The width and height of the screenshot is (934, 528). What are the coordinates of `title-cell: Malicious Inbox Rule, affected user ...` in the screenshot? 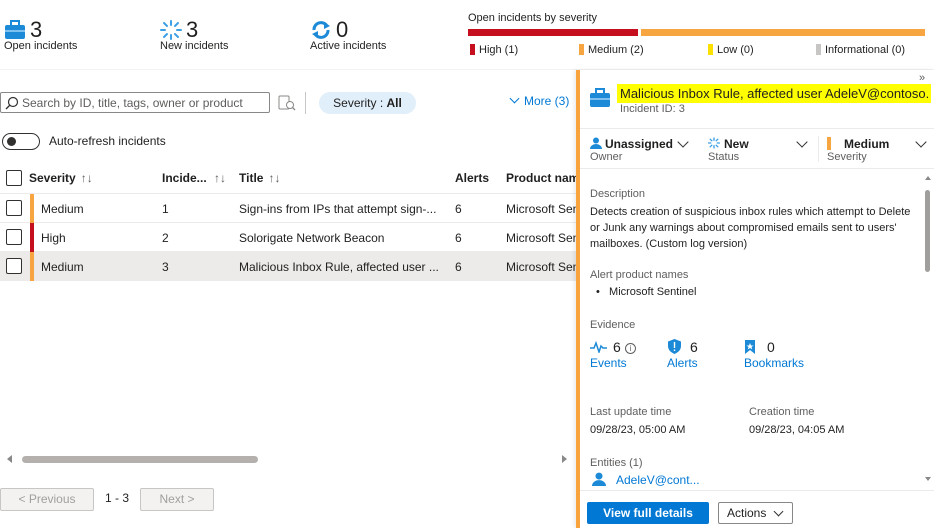 It's located at (339, 267).